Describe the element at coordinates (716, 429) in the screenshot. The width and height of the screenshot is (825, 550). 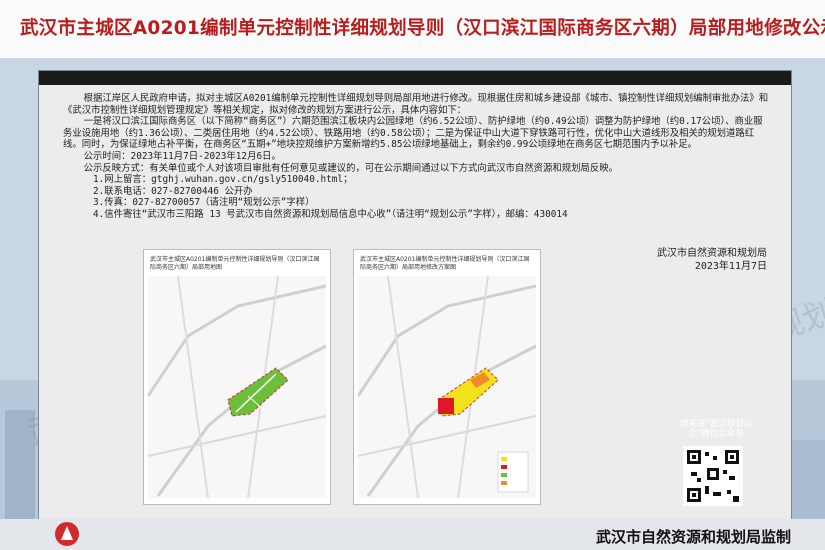
I see `wechat-caption: 请关注“武汉规划公示”微信公众号` at that location.